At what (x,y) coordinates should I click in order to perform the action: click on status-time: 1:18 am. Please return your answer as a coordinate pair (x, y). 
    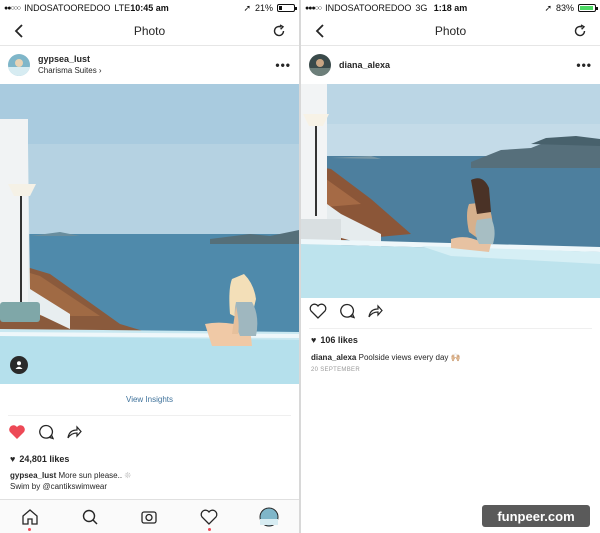
    Looking at the image, I should click on (450, 8).